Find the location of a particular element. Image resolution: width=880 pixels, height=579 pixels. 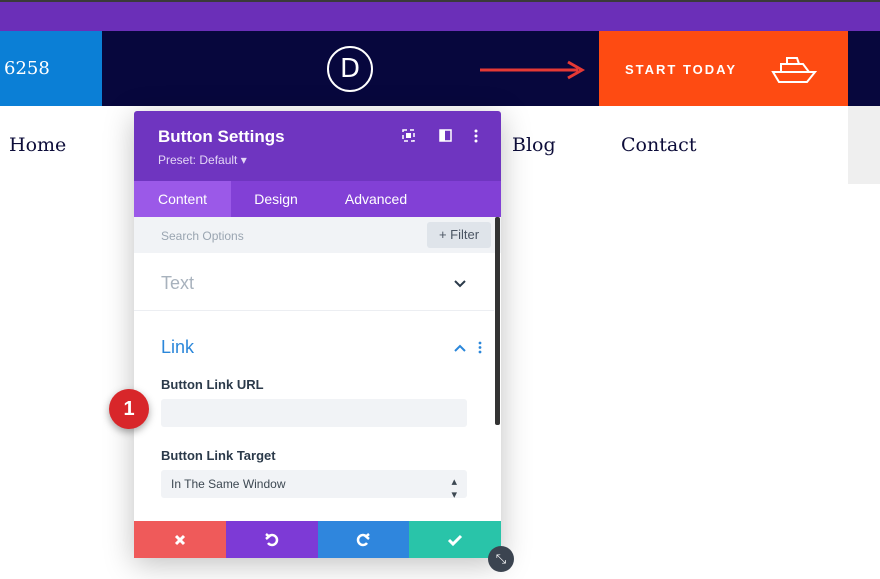

modal-tabs: Content Design Advanced is located at coordinates (317, 199).